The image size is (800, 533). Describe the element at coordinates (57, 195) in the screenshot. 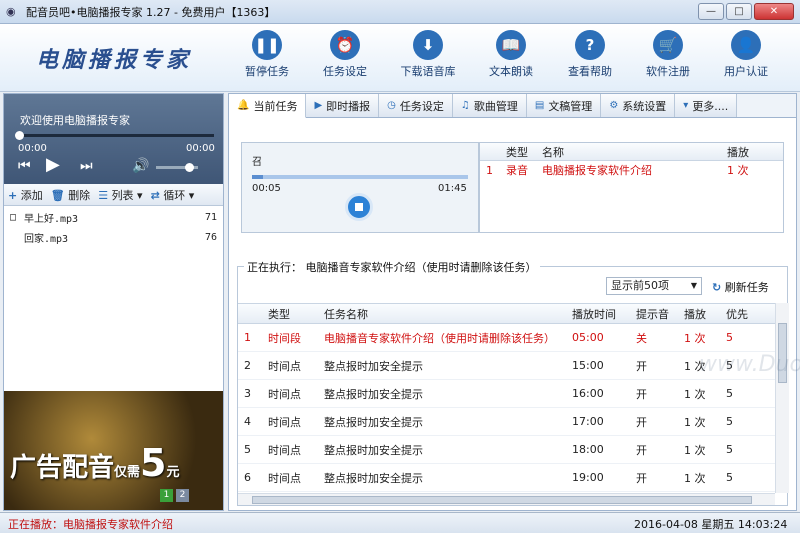

I see `trash-icon: 🗑` at that location.